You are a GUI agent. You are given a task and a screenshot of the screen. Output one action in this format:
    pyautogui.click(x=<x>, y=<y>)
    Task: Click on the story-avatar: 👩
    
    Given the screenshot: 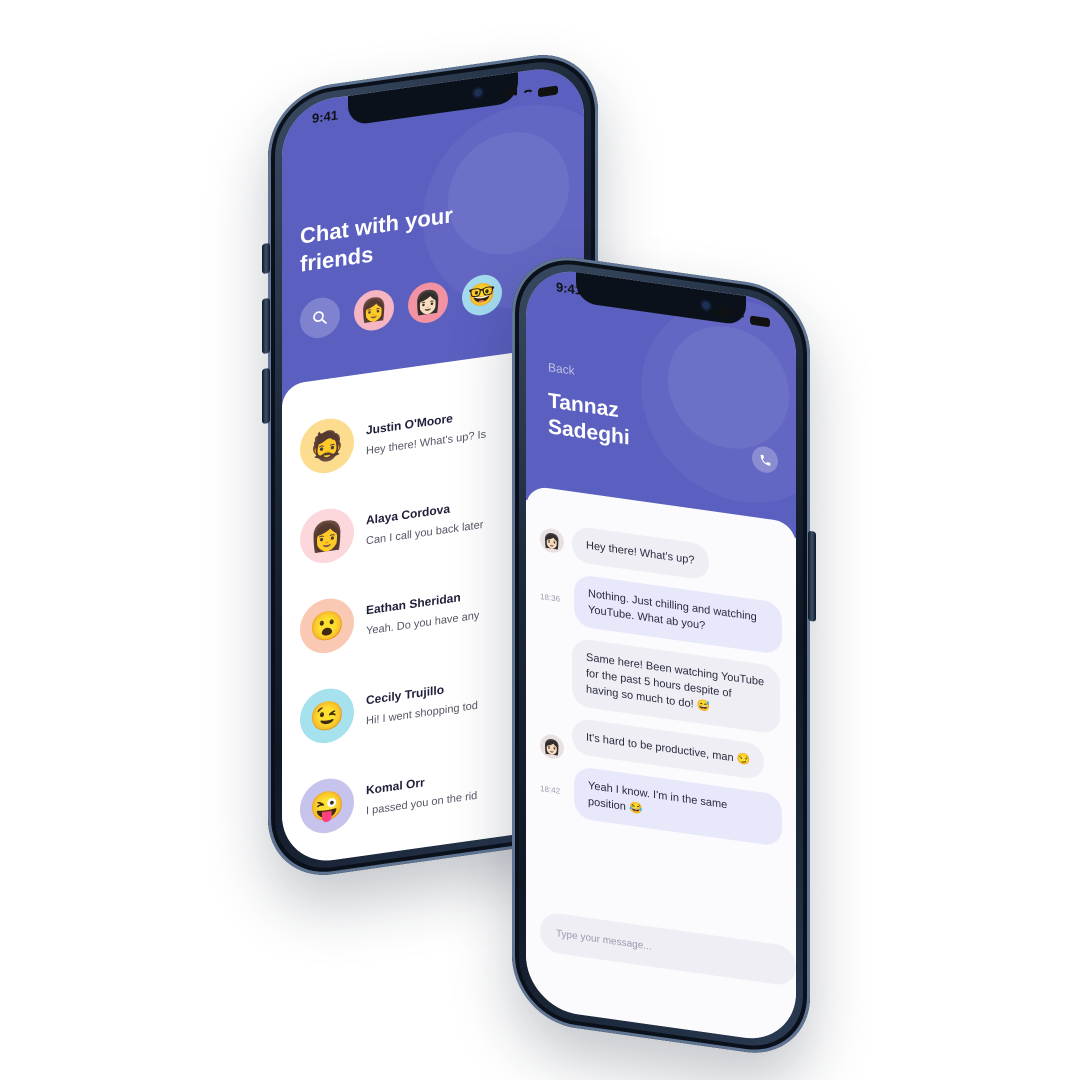 What is the action you would take?
    pyautogui.click(x=374, y=310)
    